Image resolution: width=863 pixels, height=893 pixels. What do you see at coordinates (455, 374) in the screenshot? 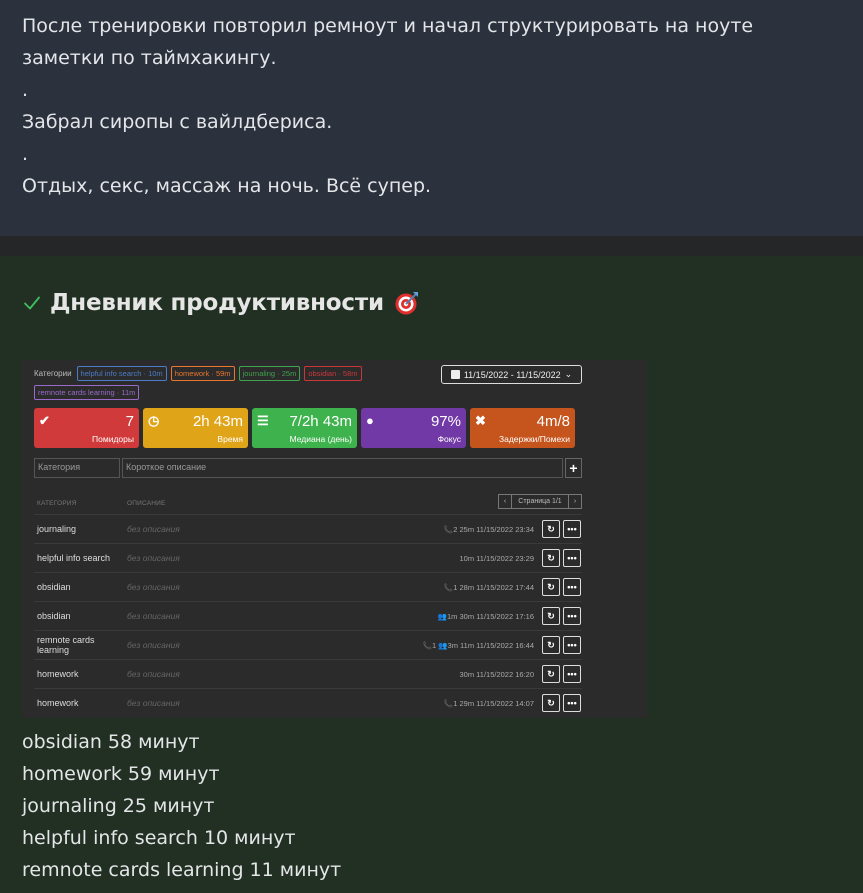
I see `calendar-icon` at bounding box center [455, 374].